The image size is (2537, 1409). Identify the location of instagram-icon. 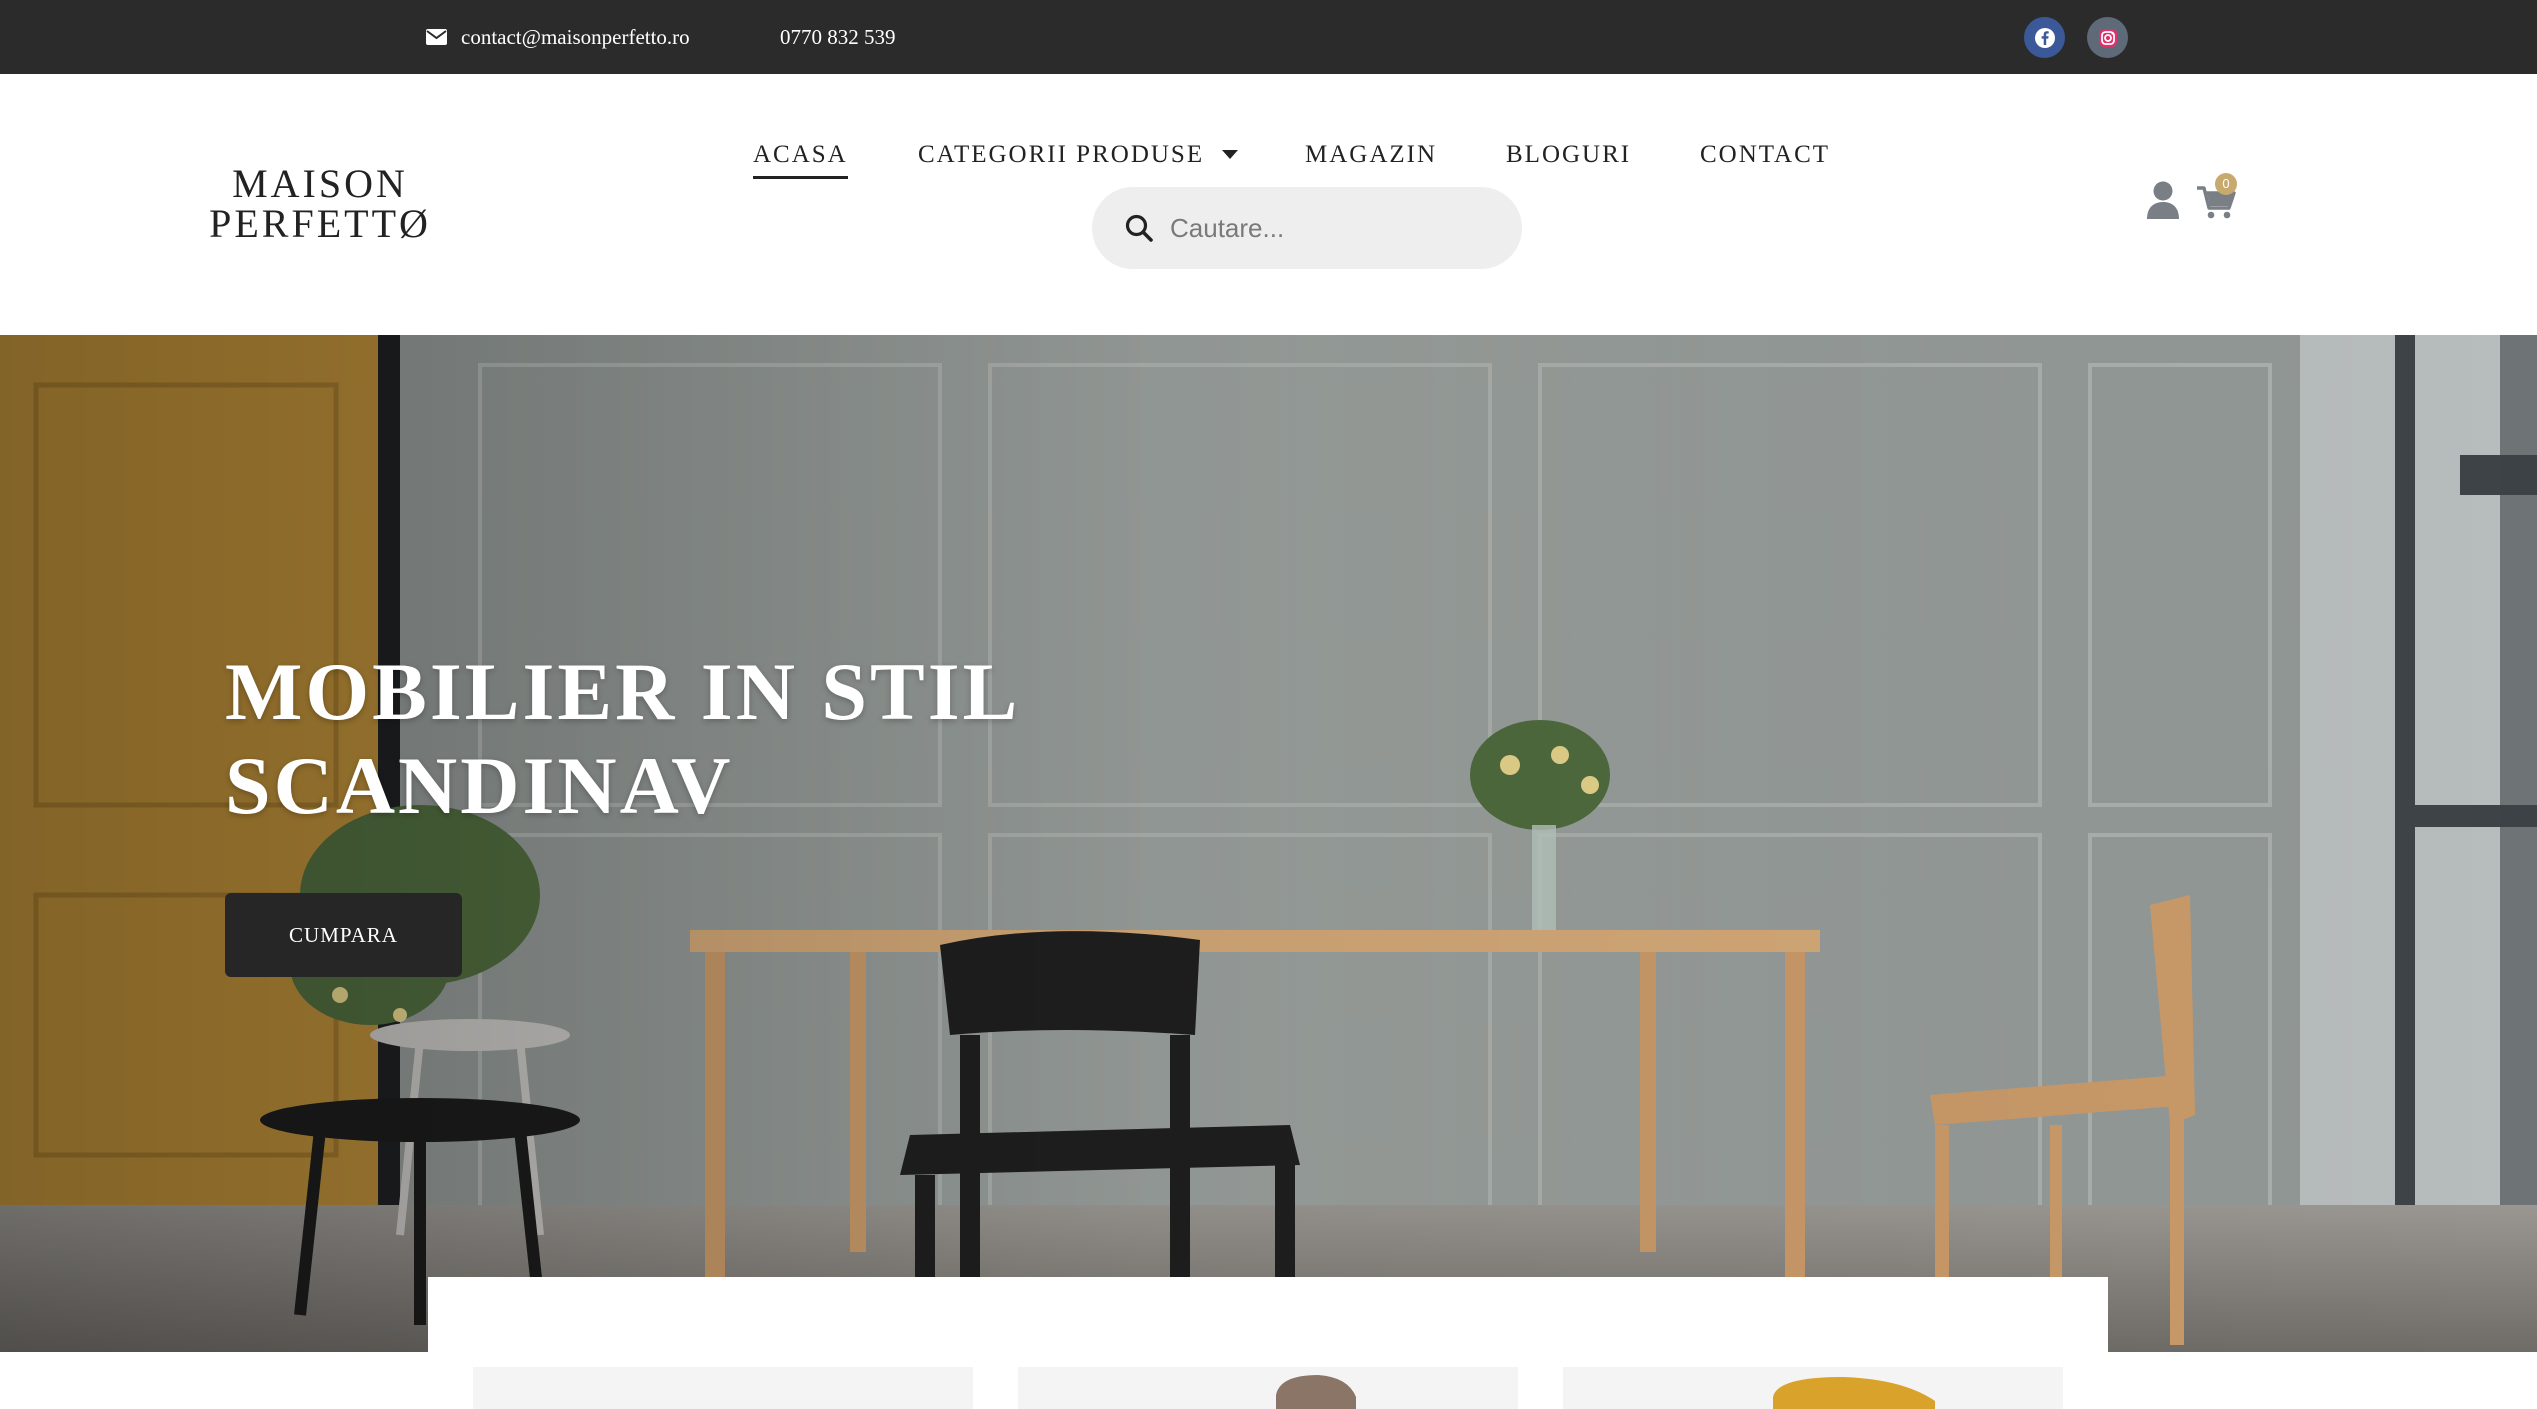
(2107, 37).